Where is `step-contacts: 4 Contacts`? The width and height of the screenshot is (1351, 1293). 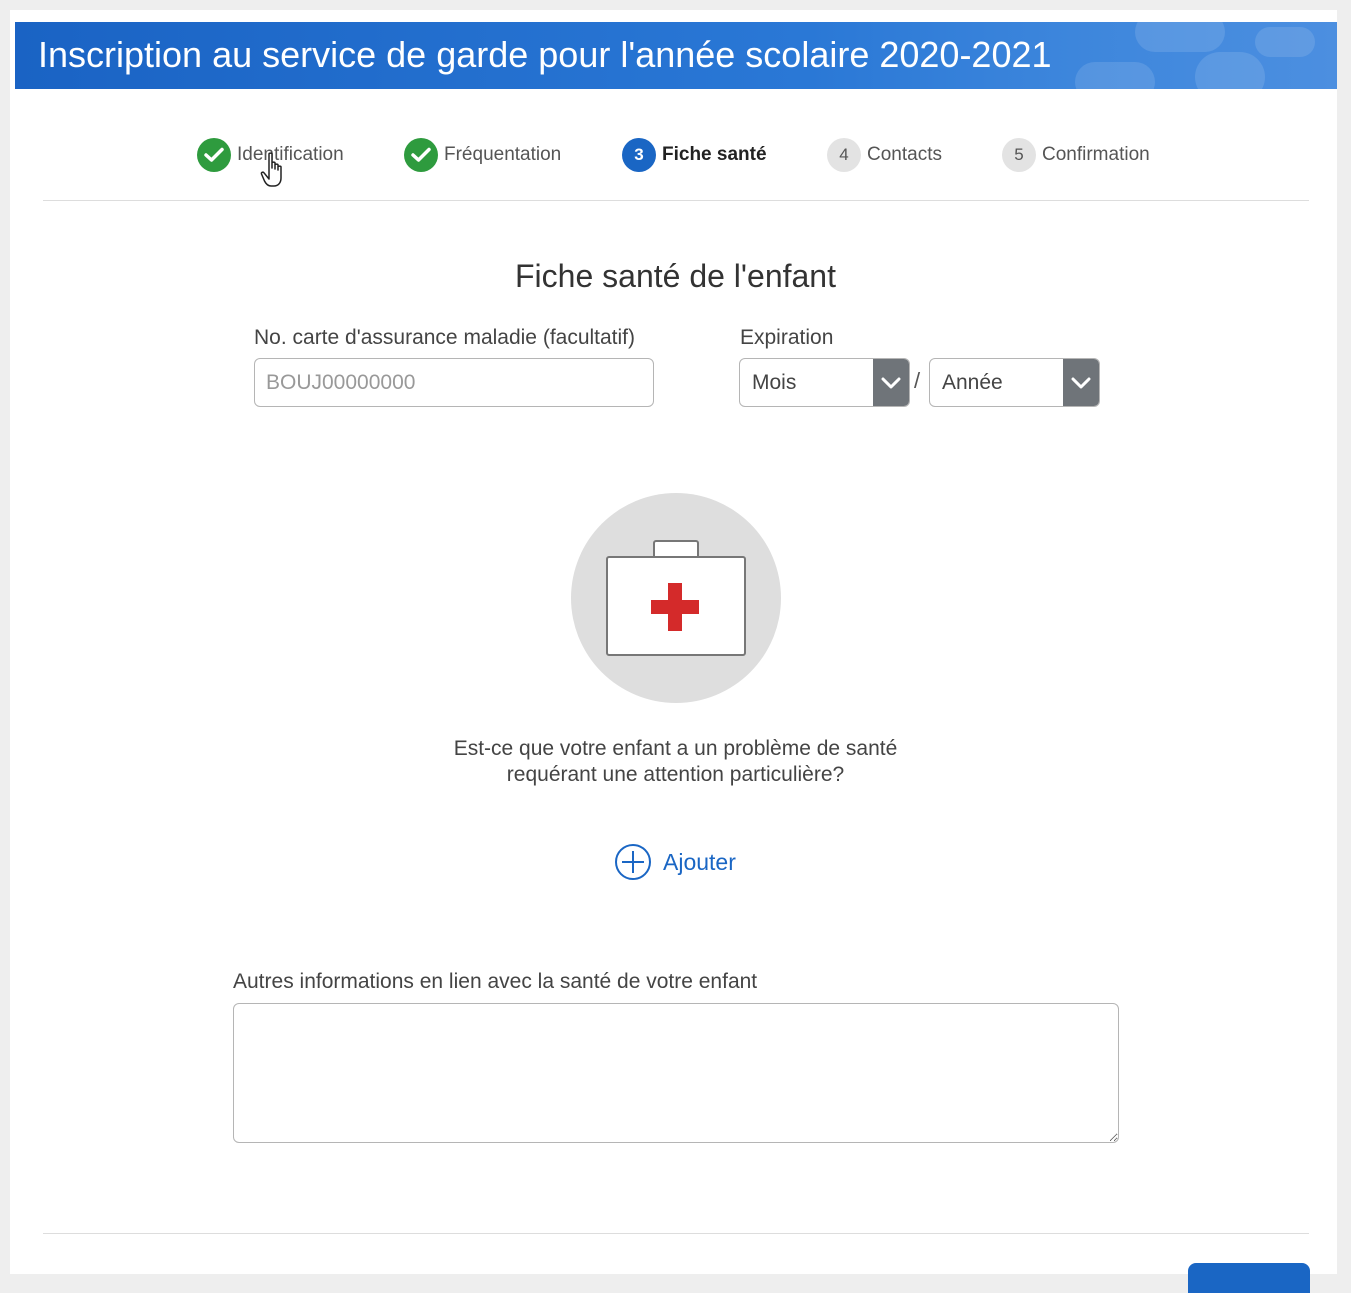 step-contacts: 4 Contacts is located at coordinates (884, 155).